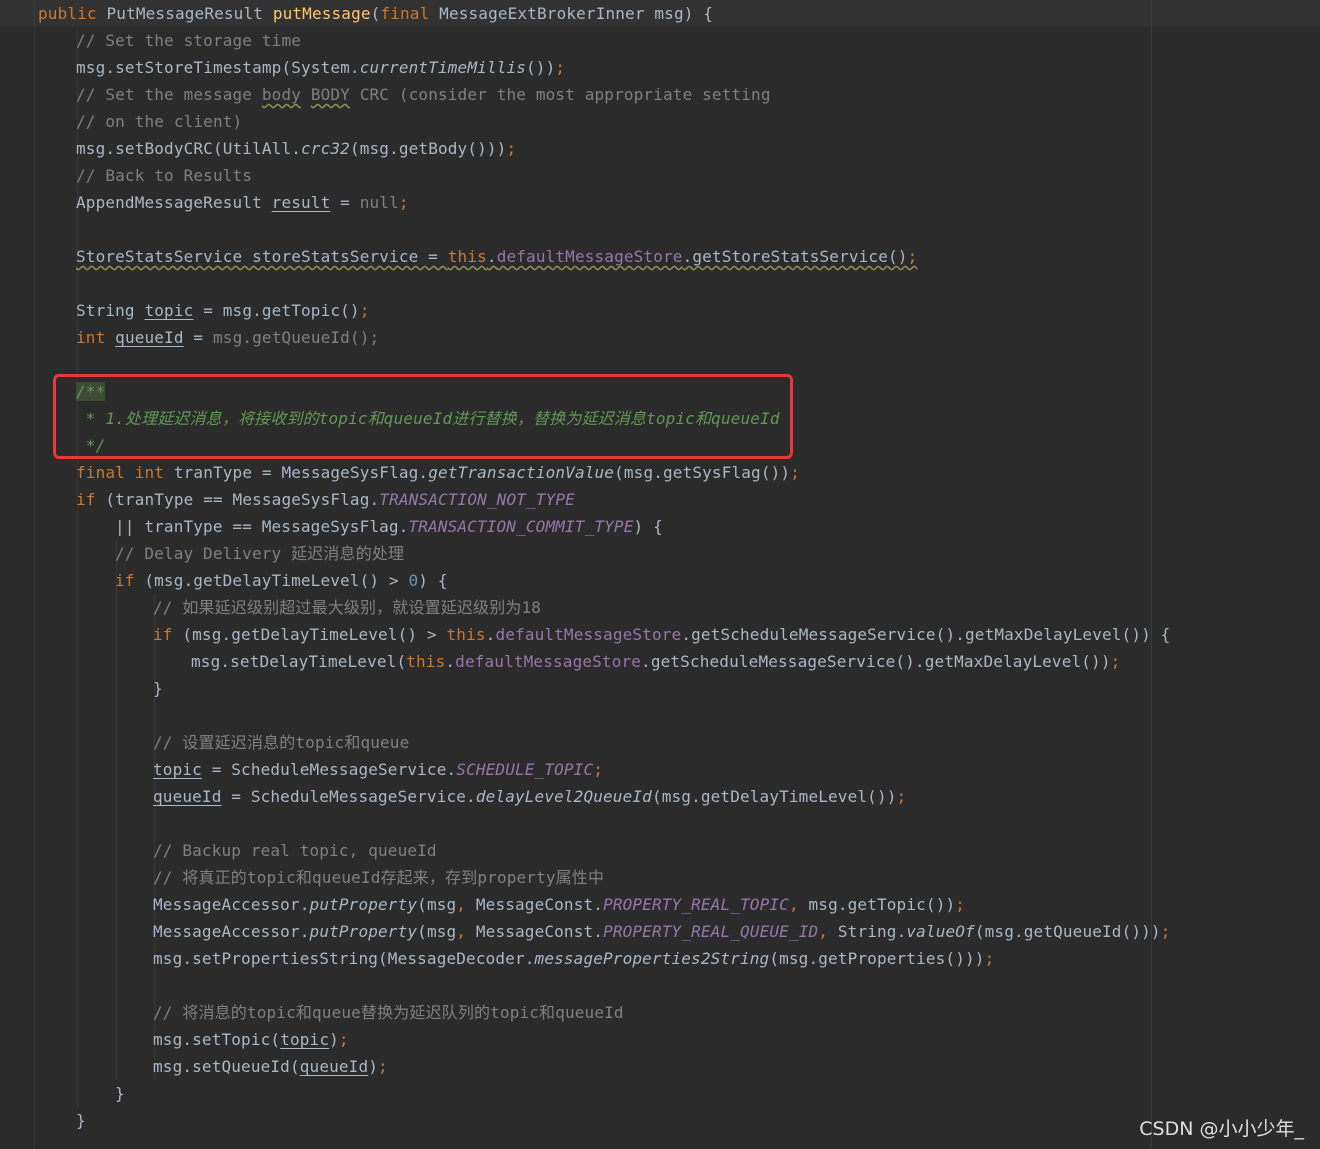 This screenshot has height=1149, width=1320. I want to click on token: (msg.getDelayTimeLevel() >, so click(271, 580).